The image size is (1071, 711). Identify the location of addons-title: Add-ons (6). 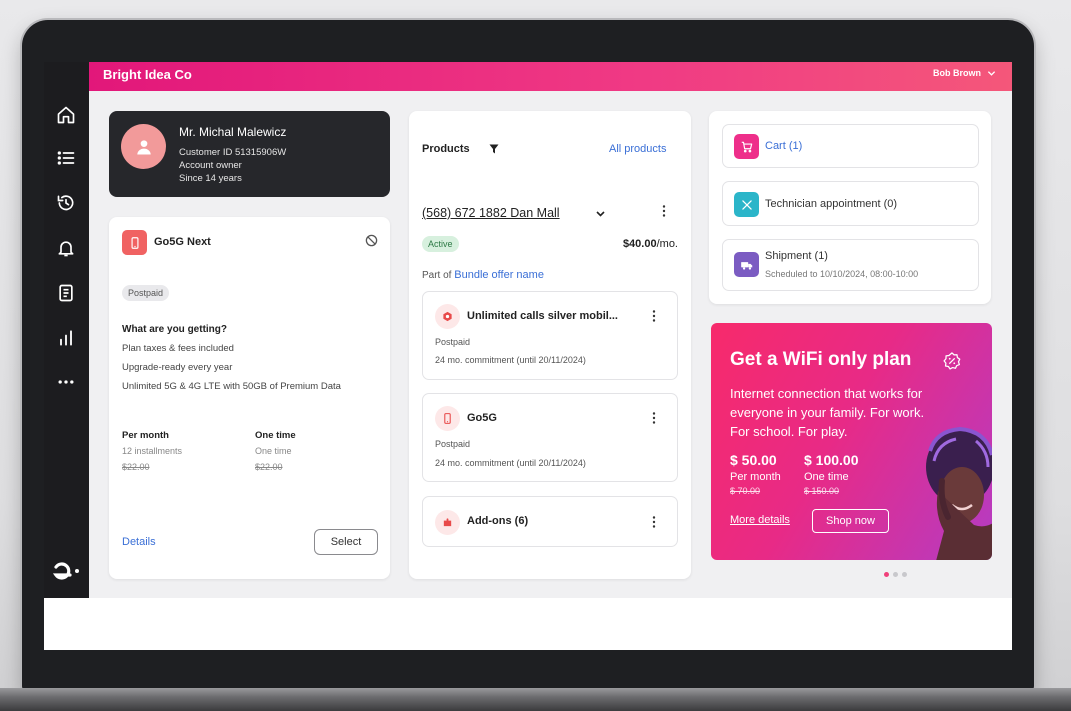
(498, 521).